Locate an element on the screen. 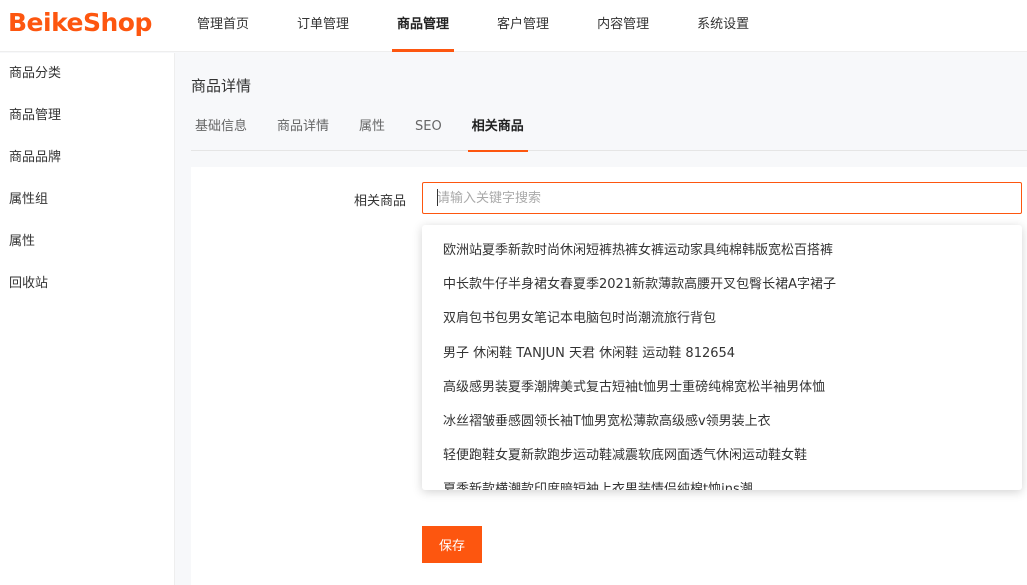 The width and height of the screenshot is (1027, 585). nav-item-dashboard: 管理首页 is located at coordinates (223, 26).